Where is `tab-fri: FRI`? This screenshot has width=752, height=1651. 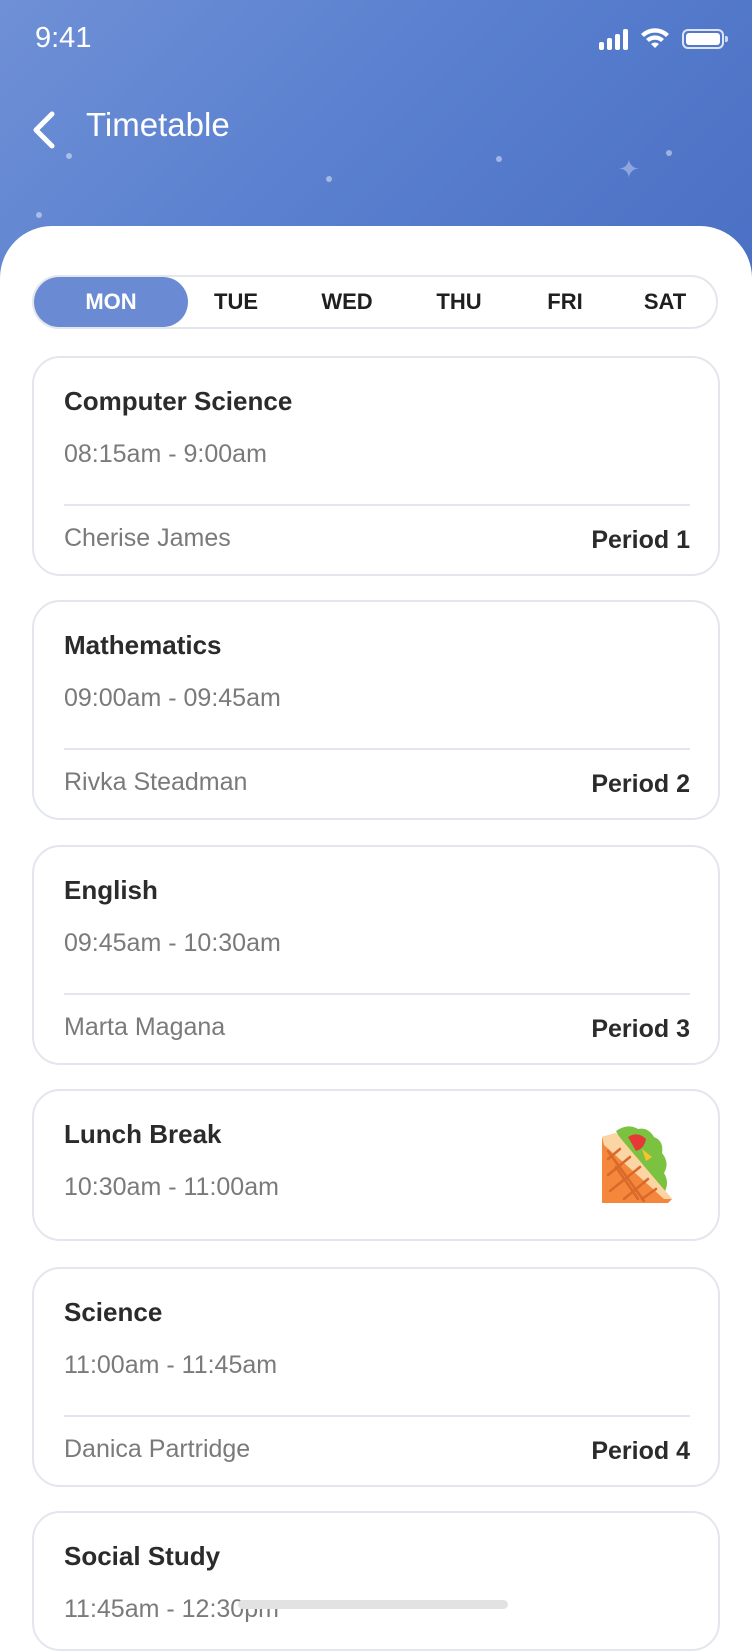 tab-fri: FRI is located at coordinates (565, 302).